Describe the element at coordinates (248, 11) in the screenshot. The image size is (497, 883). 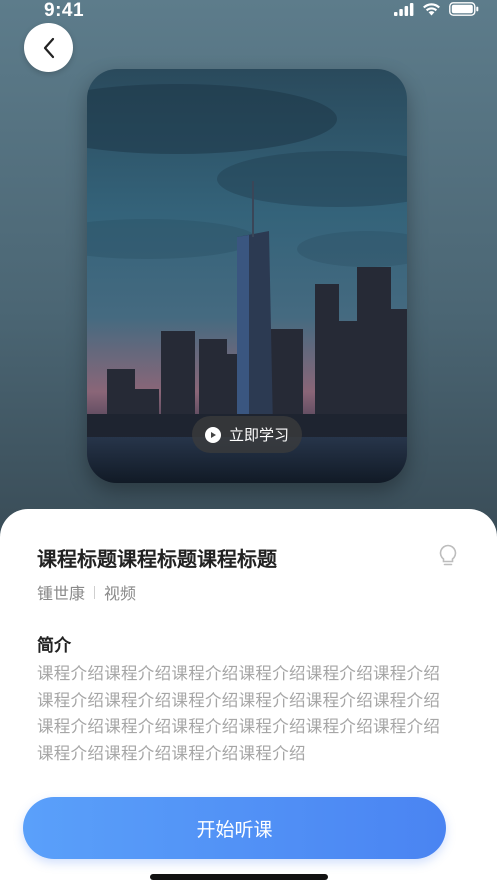
I see `status-bar: 9:41` at that location.